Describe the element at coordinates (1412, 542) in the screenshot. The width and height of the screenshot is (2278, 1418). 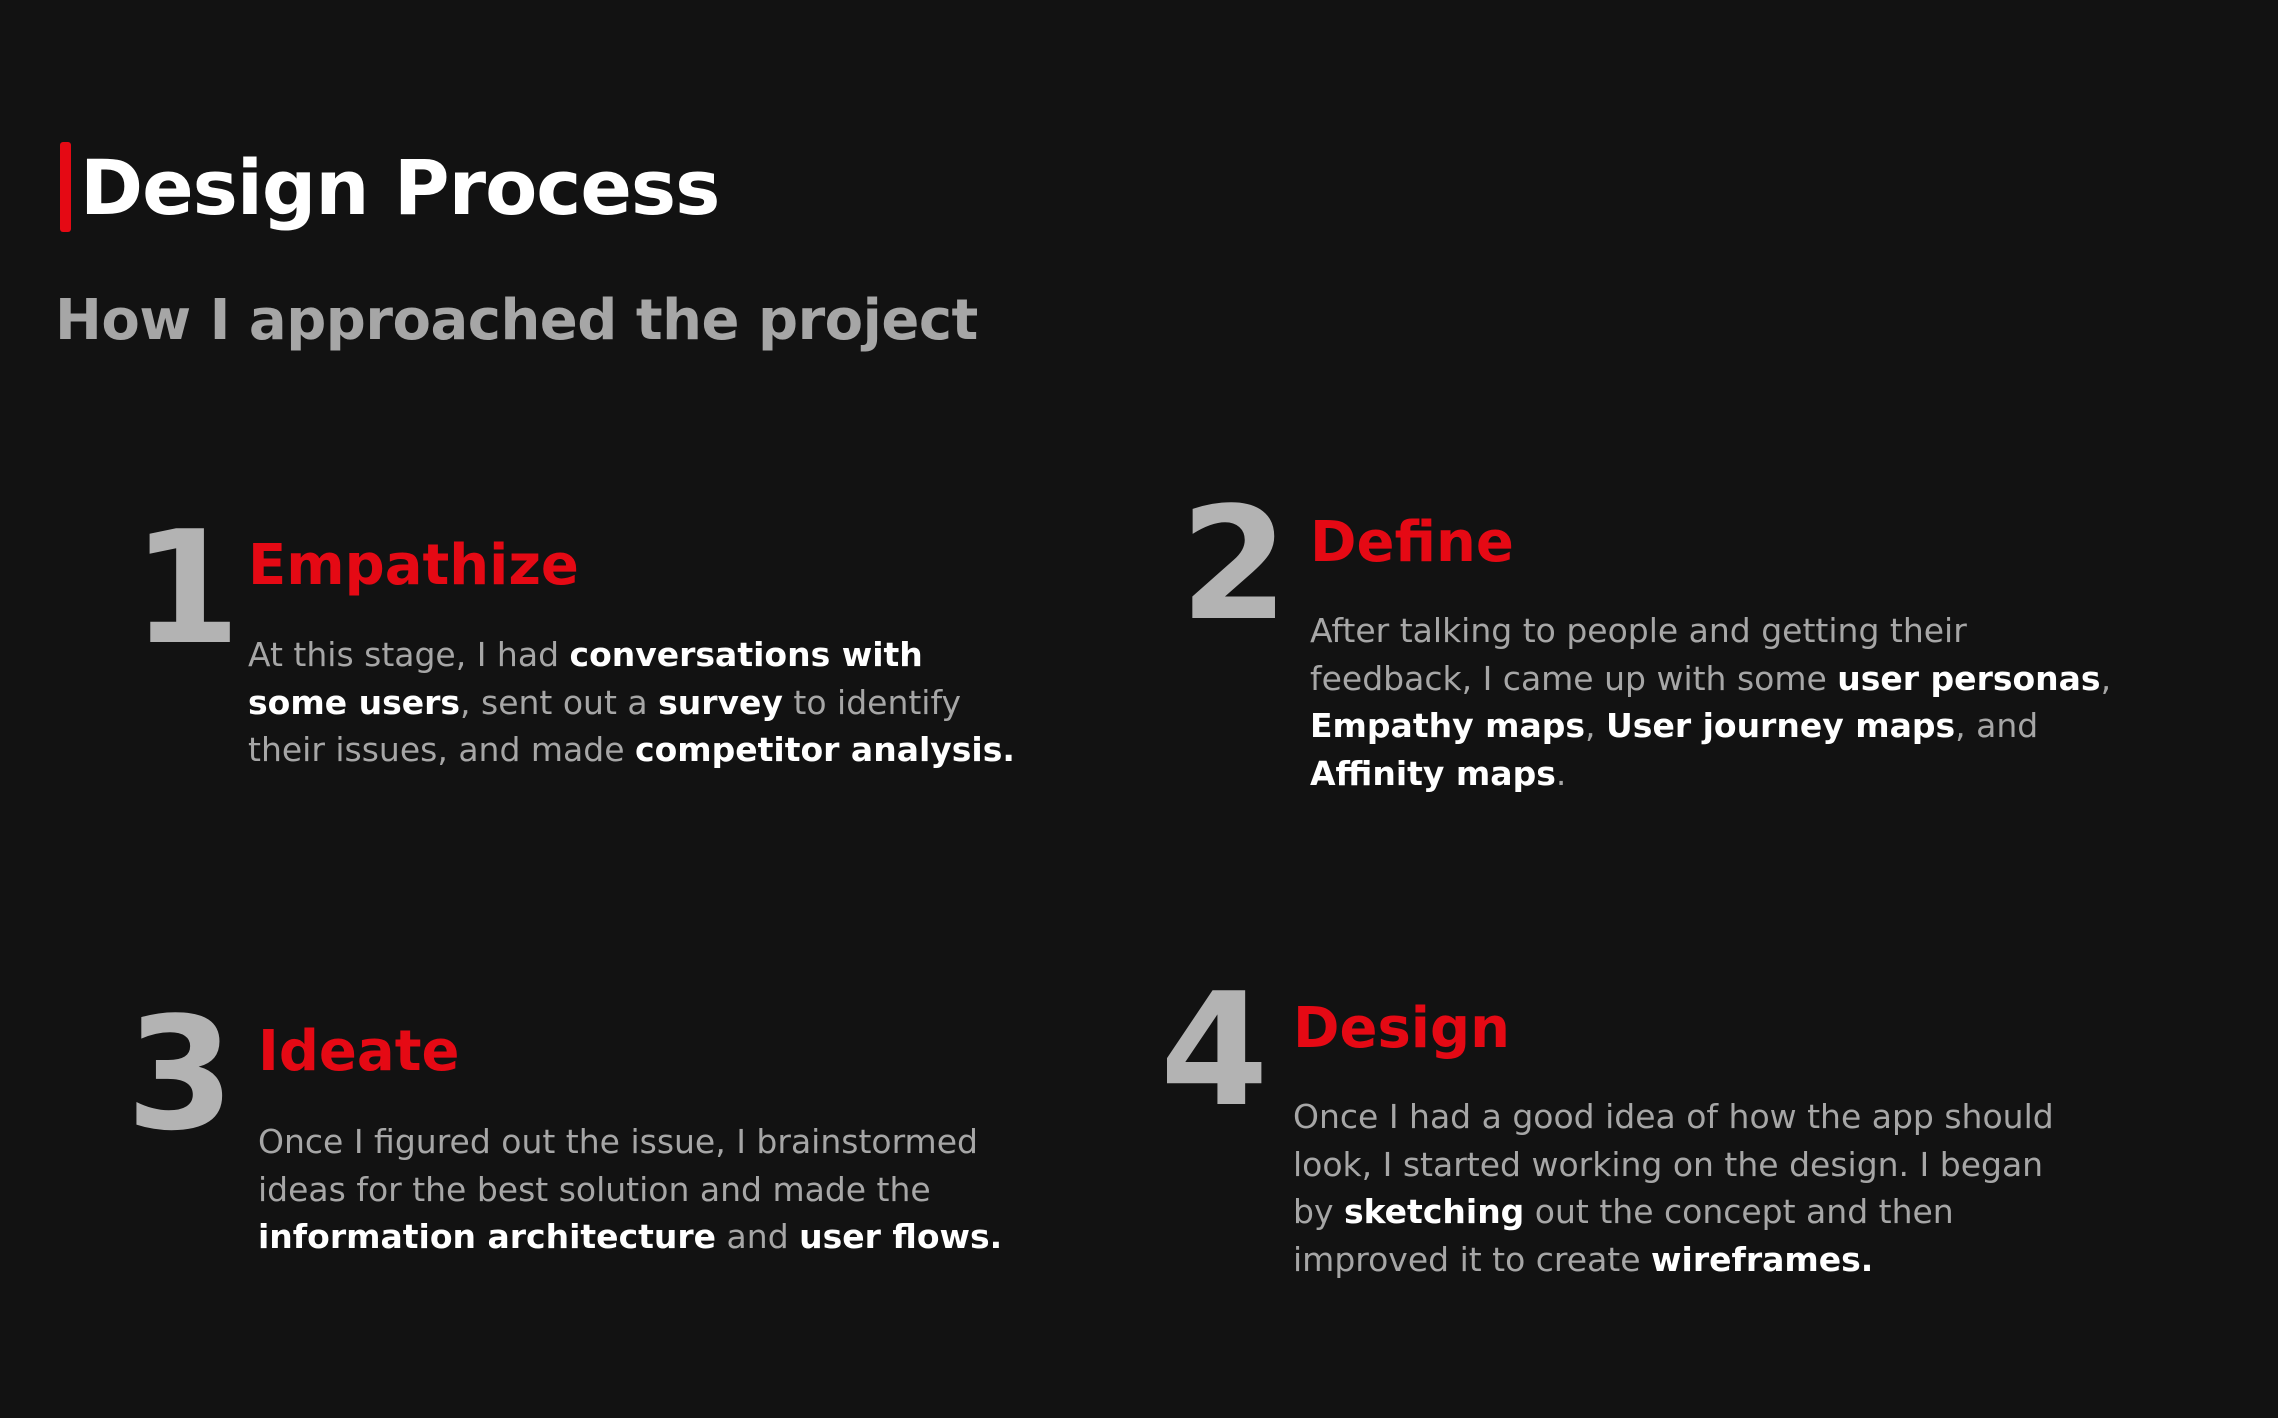
I see `step-title: Define` at that location.